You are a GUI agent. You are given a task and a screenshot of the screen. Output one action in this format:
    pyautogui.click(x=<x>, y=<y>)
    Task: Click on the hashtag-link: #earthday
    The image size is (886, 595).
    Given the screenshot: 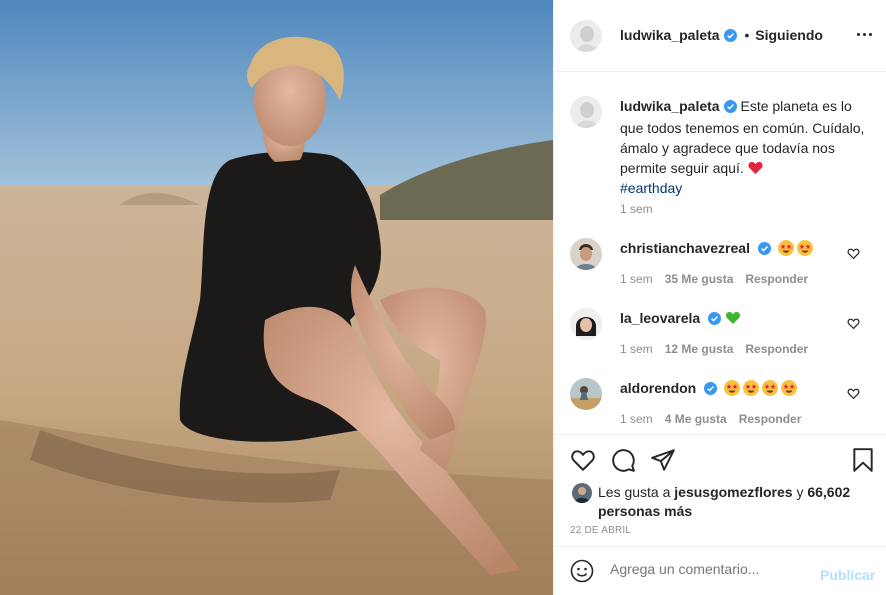 What is the action you would take?
    pyautogui.click(x=651, y=188)
    